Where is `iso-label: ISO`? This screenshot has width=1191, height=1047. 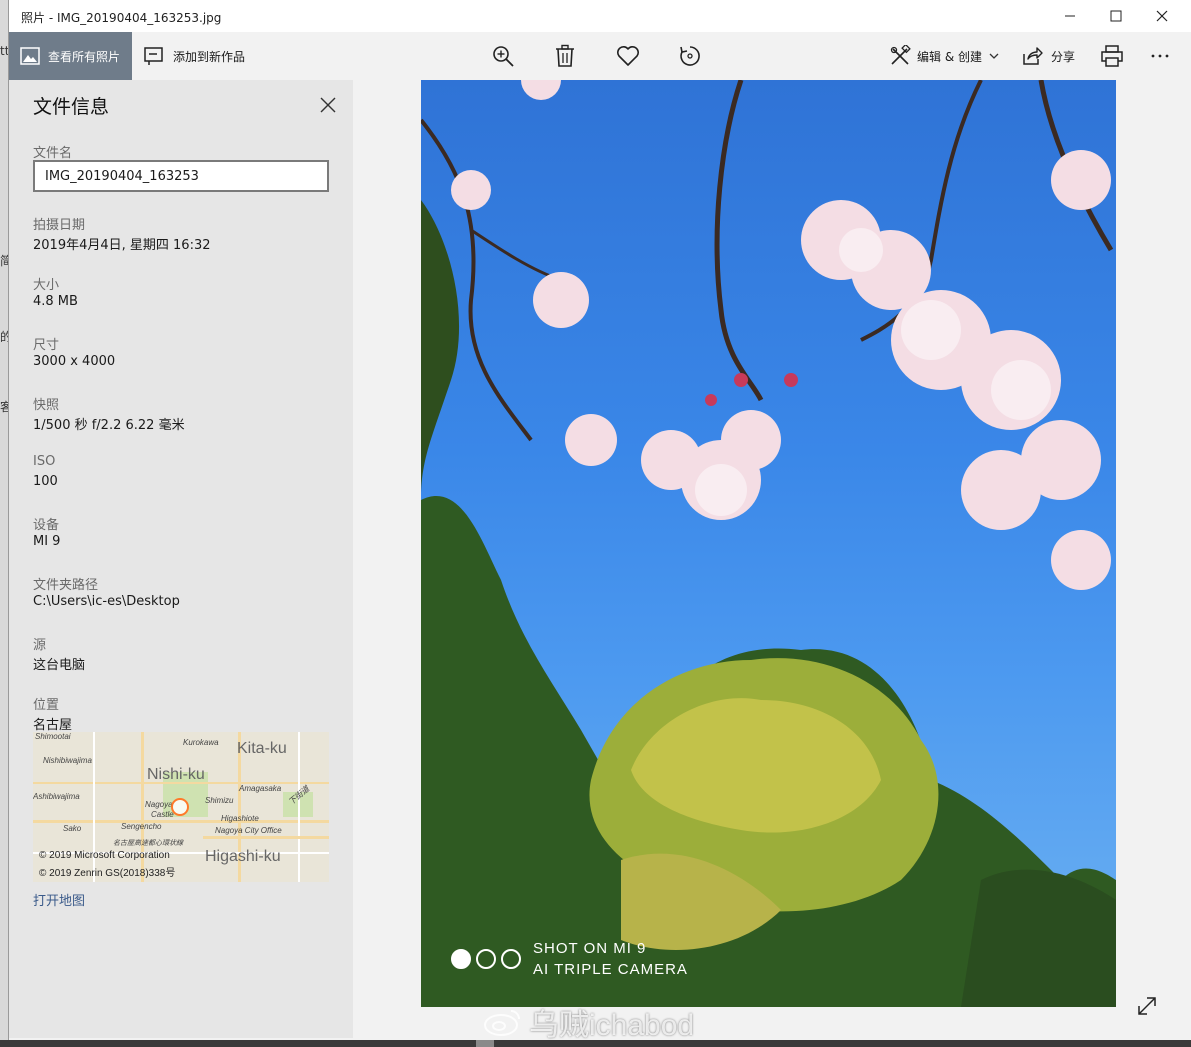 iso-label: ISO is located at coordinates (44, 461).